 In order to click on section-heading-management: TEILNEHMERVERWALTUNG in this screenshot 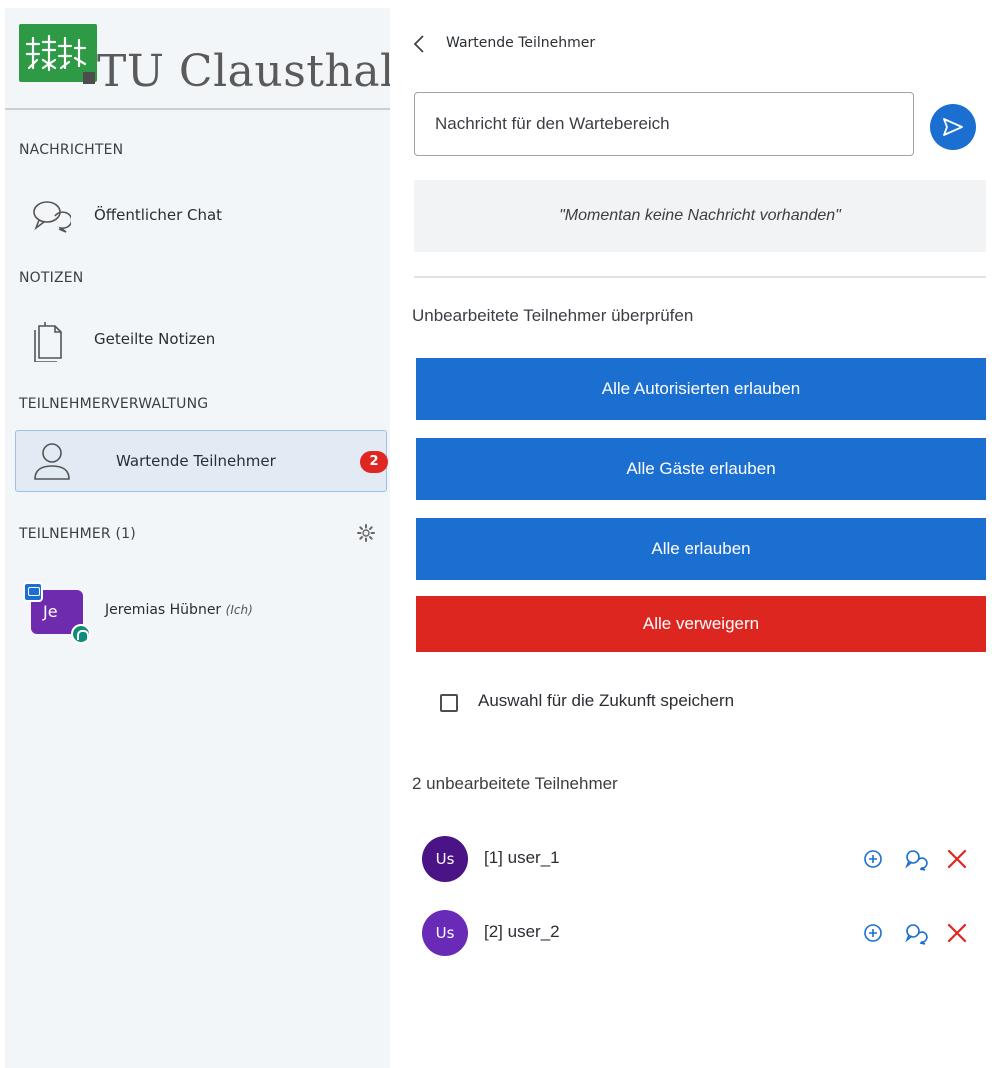, I will do `click(114, 404)`.